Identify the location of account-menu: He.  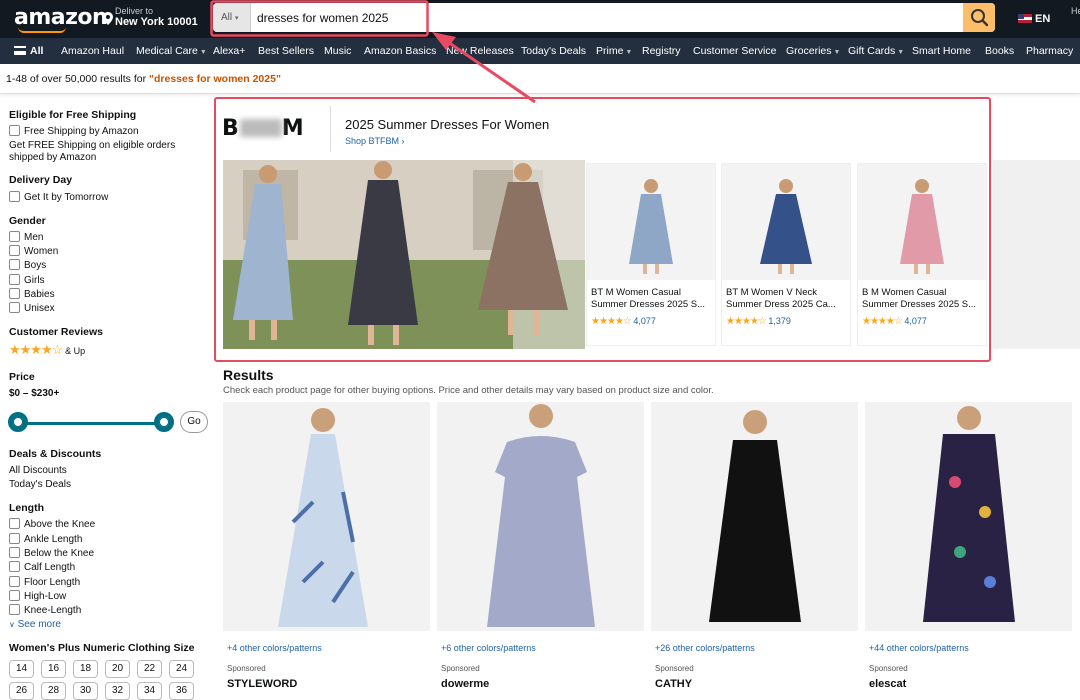
(1075, 11).